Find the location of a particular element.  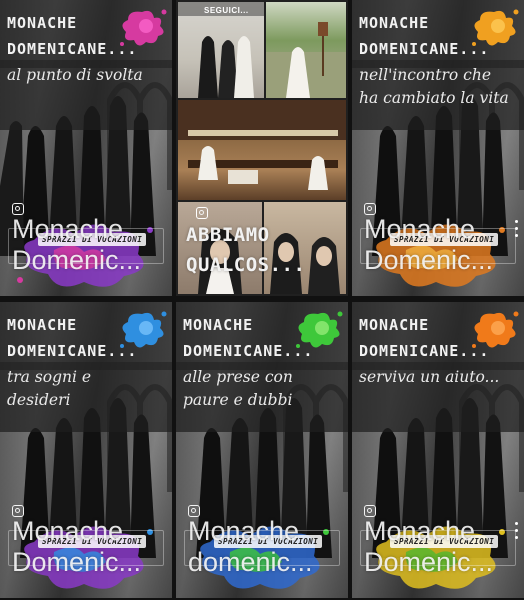

photo-nuns-walking is located at coordinates (221, 50).